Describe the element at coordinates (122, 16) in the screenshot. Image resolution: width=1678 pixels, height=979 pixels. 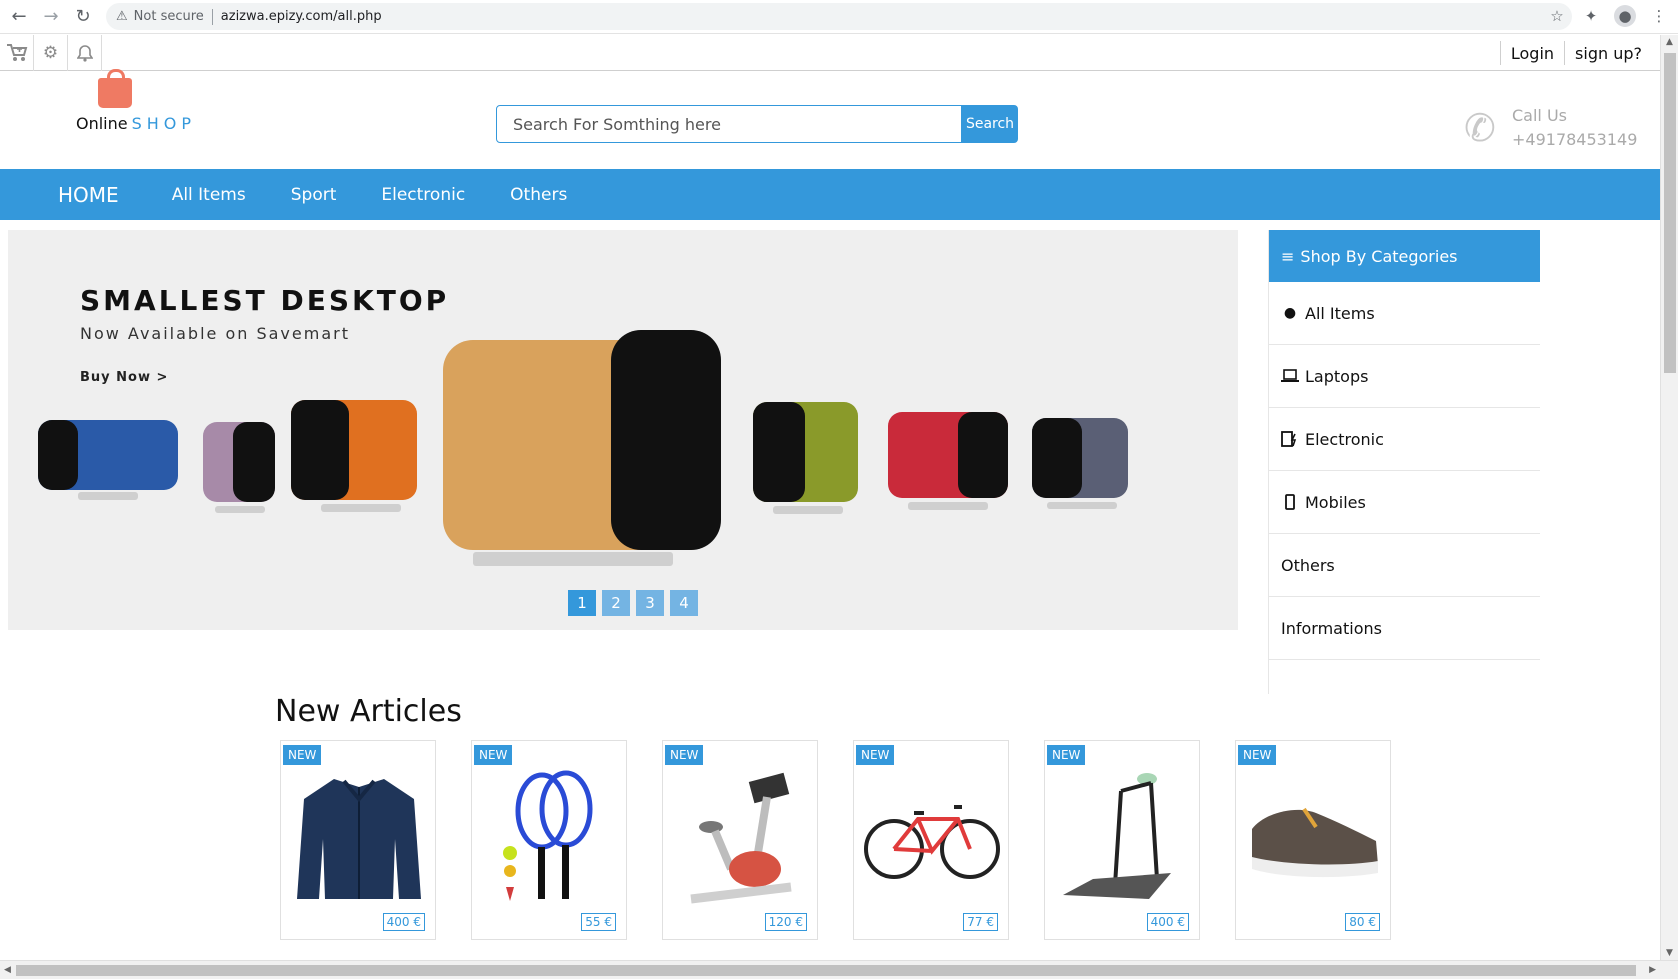
I see `warning-icon: ⚠` at that location.